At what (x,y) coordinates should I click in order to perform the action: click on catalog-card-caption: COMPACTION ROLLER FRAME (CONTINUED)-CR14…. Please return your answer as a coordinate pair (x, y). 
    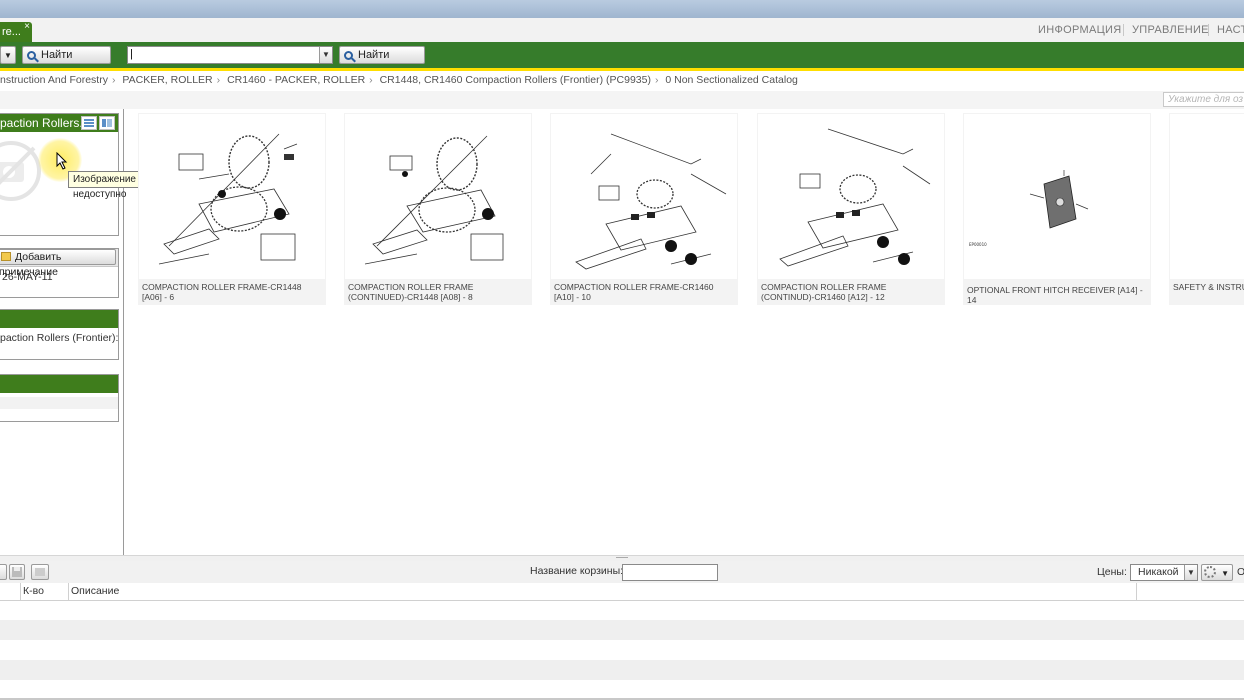
    Looking at the image, I should click on (411, 292).